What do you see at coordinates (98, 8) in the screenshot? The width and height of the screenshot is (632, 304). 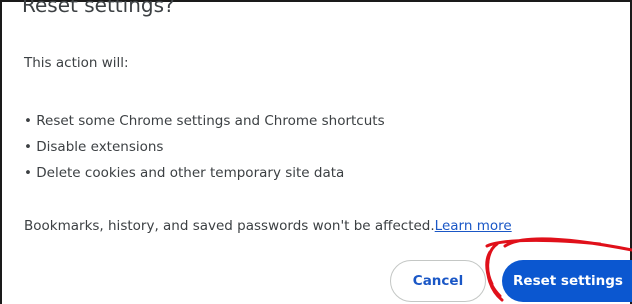 I see `dialog-title: Reset settings?` at bounding box center [98, 8].